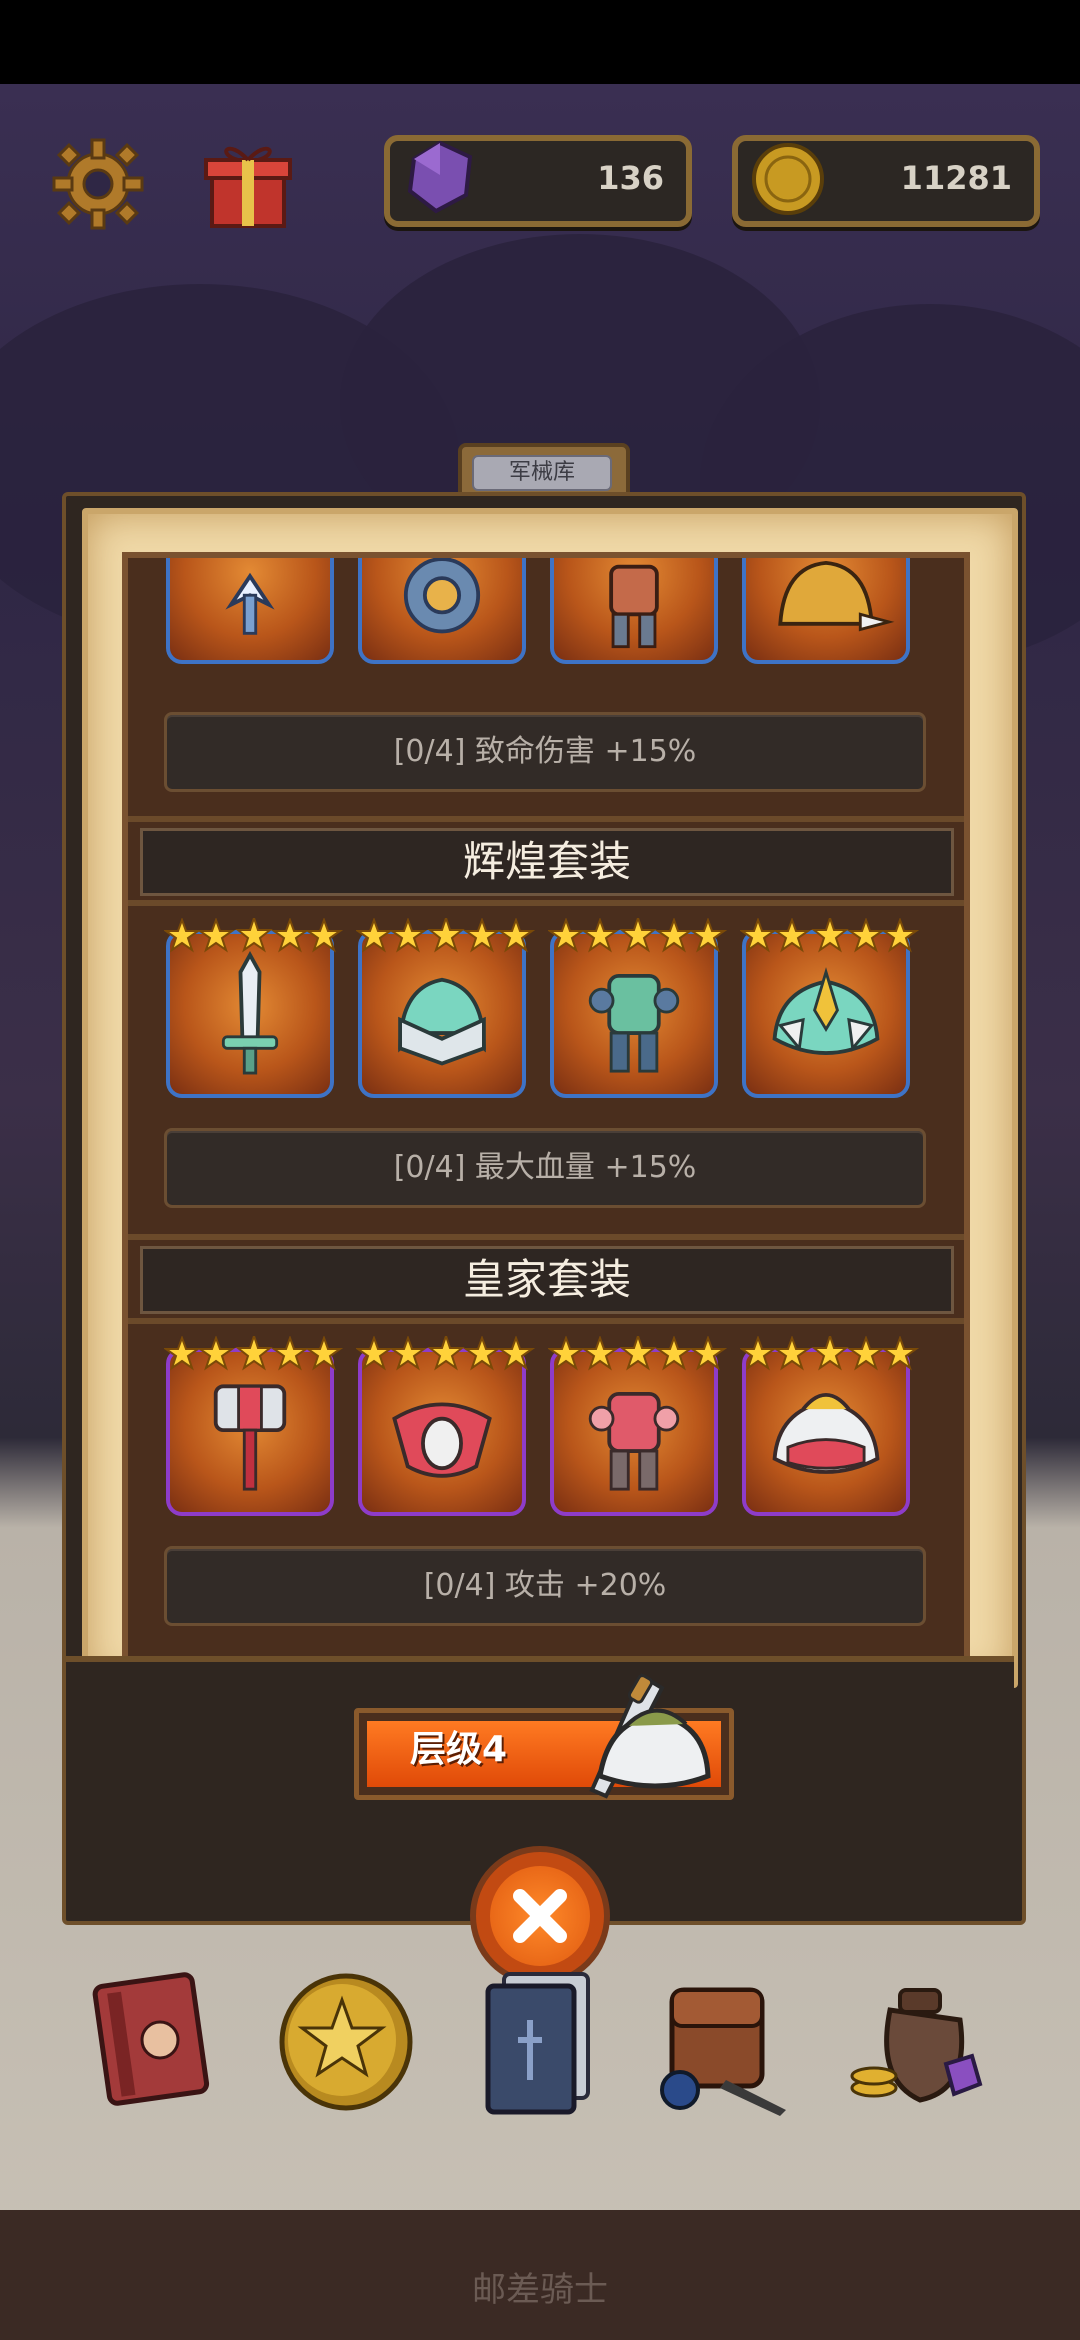 The width and height of the screenshot is (1080, 2340). What do you see at coordinates (250, 603) in the screenshot?
I see `scepter-icon` at bounding box center [250, 603].